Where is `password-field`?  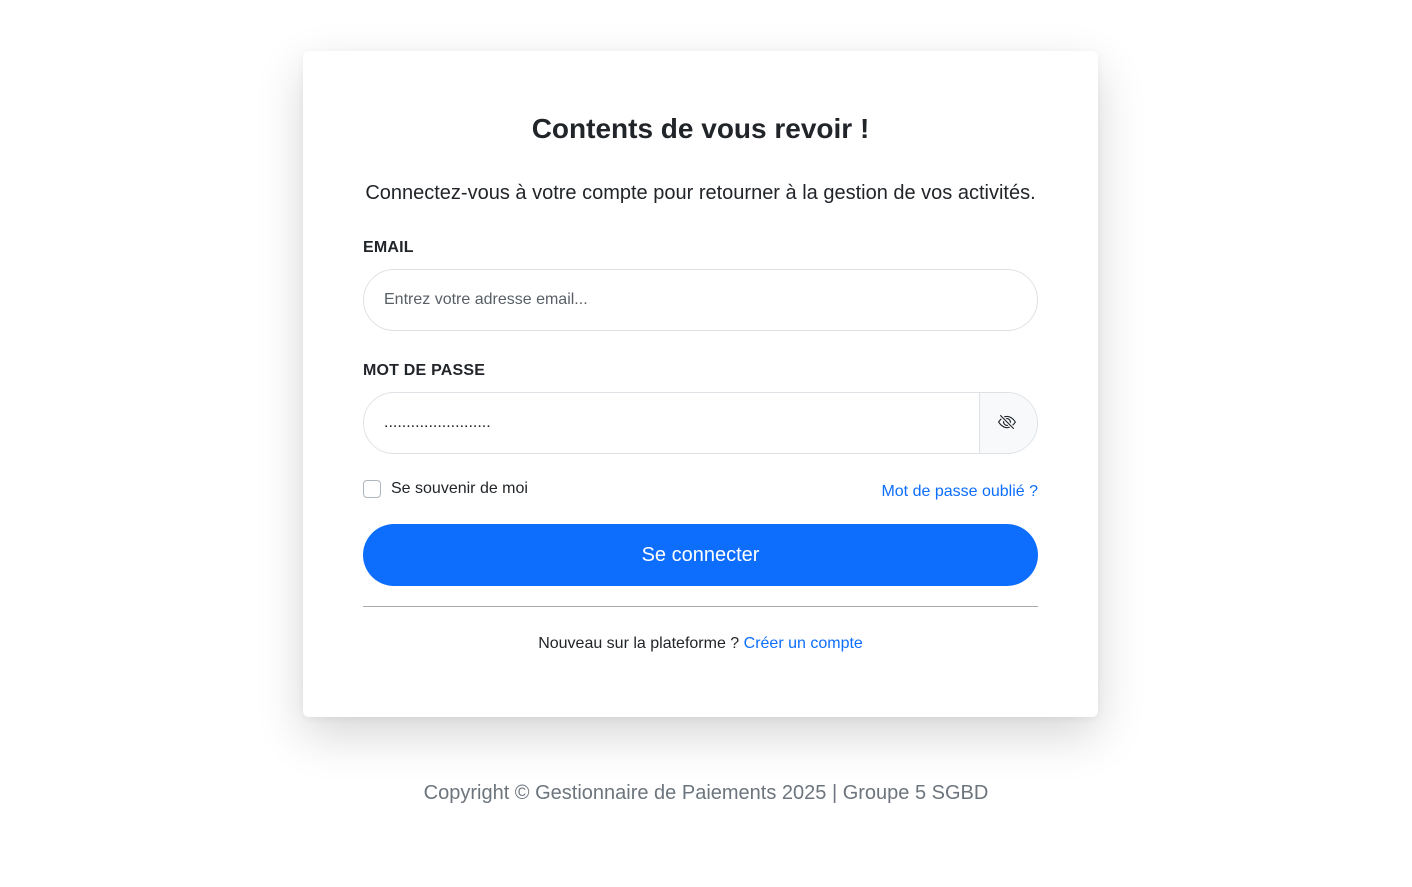 password-field is located at coordinates (671, 423).